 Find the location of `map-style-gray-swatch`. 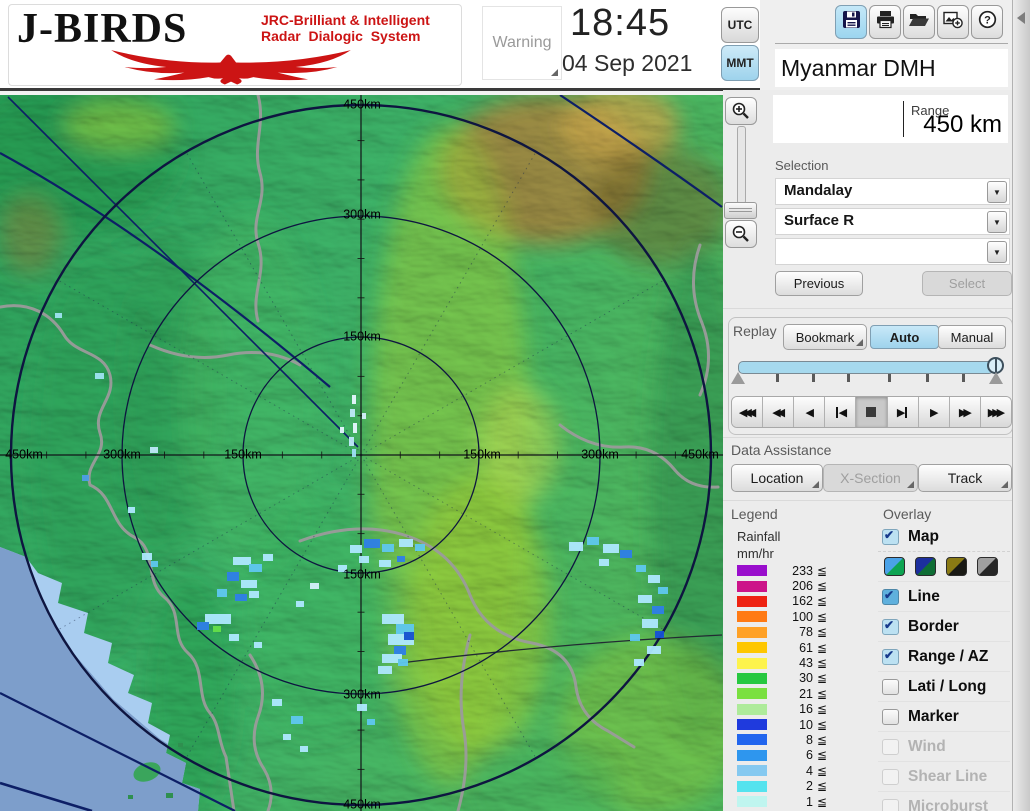

map-style-gray-swatch is located at coordinates (987, 566).